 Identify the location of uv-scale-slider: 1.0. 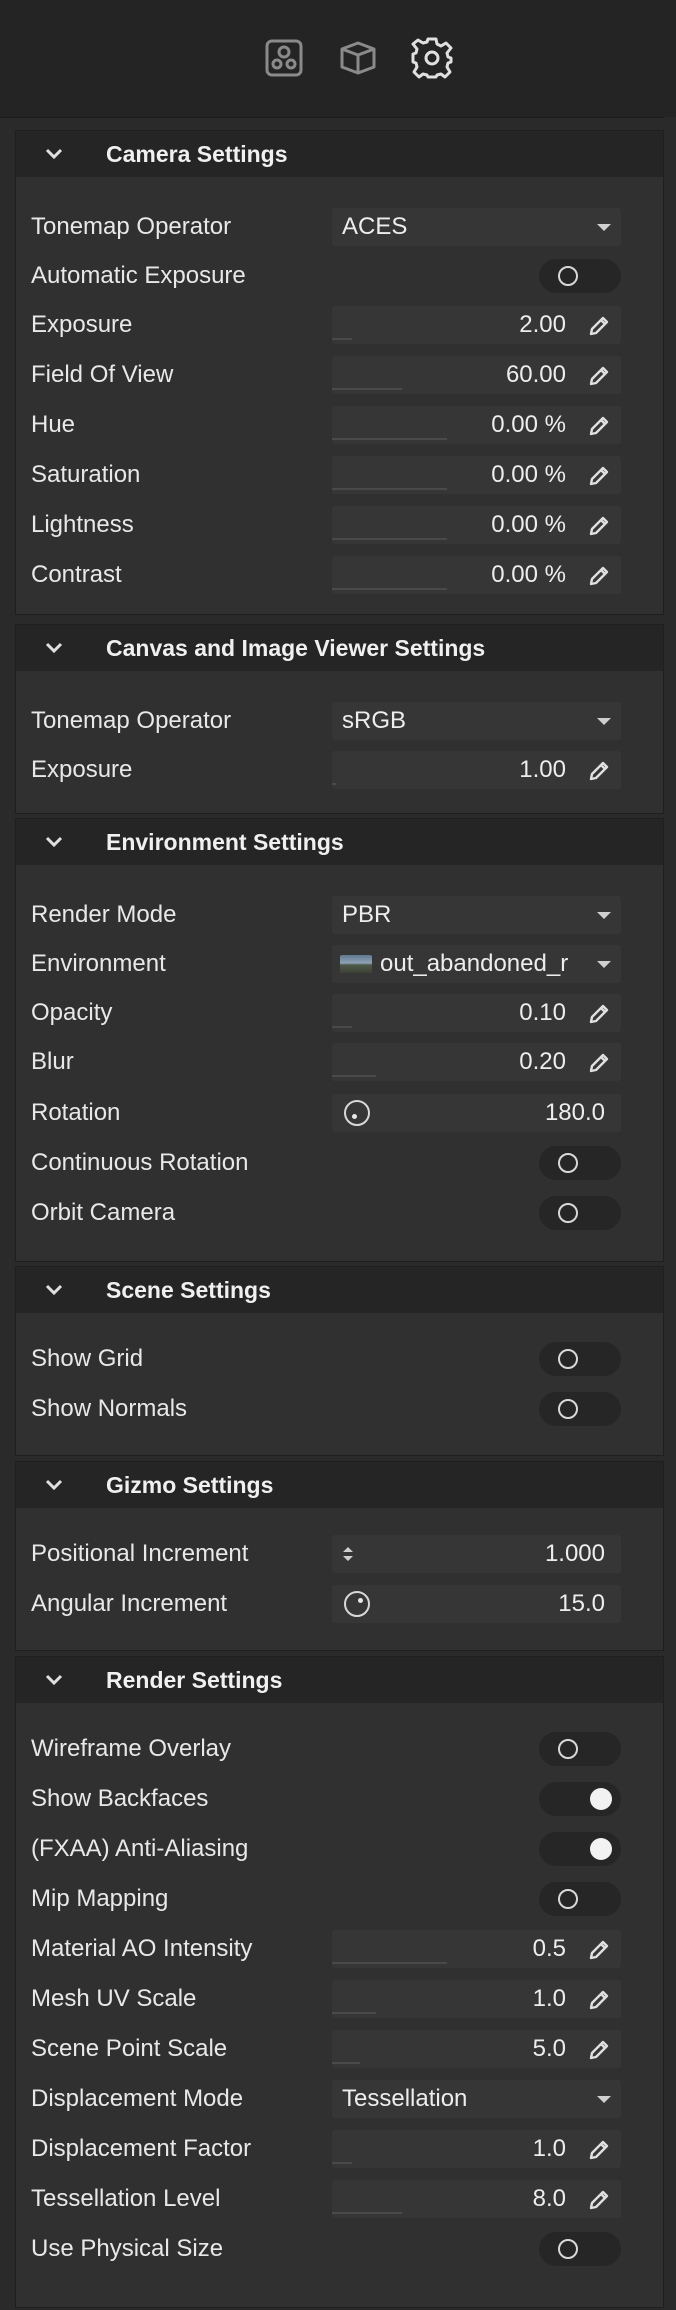
(476, 1999).